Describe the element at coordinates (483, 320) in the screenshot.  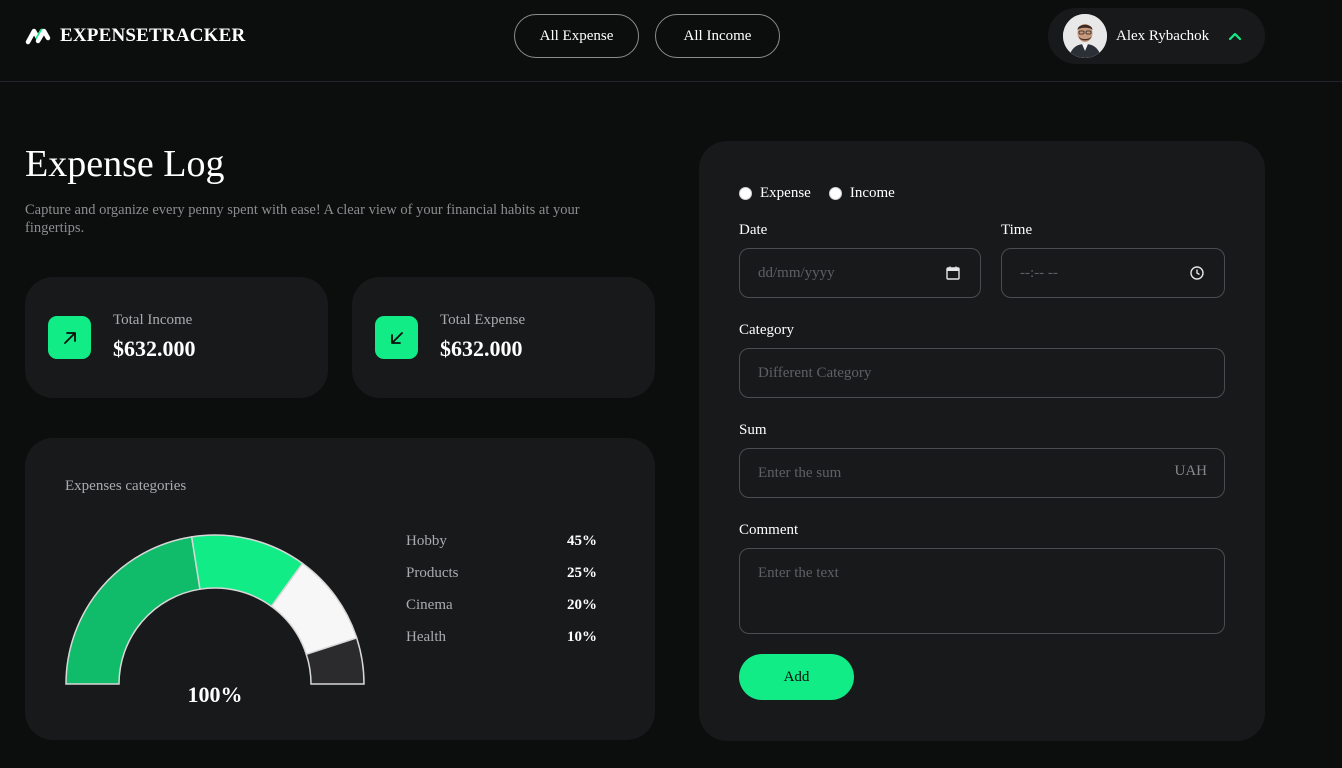
I see `total-expense-label: Total Expense` at that location.